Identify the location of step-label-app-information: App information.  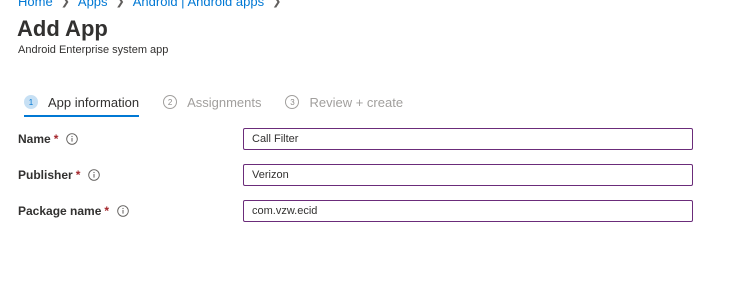
(94, 102).